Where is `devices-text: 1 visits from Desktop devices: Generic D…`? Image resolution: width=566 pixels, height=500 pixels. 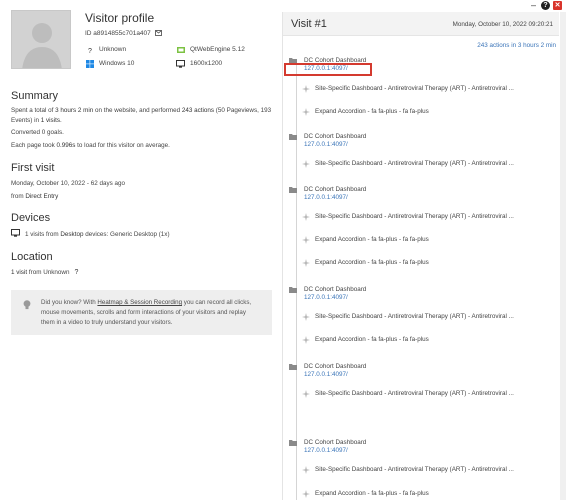
devices-text: 1 visits from Desktop devices: Generic D… is located at coordinates (90, 235).